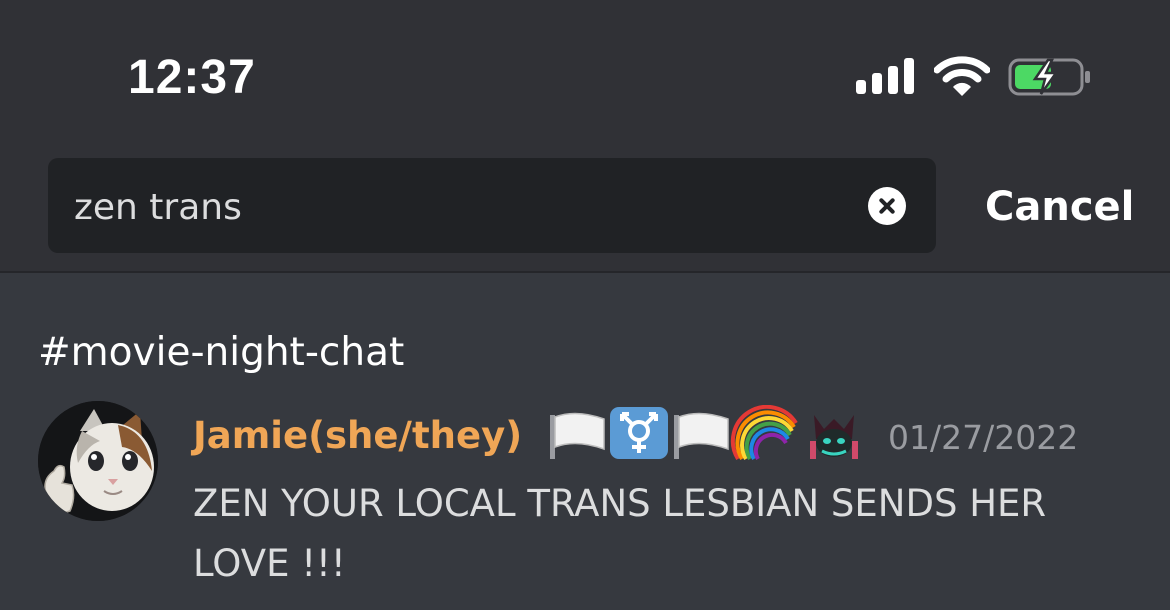 The width and height of the screenshot is (1170, 610). Describe the element at coordinates (962, 76) in the screenshot. I see `wifi-icon` at that location.